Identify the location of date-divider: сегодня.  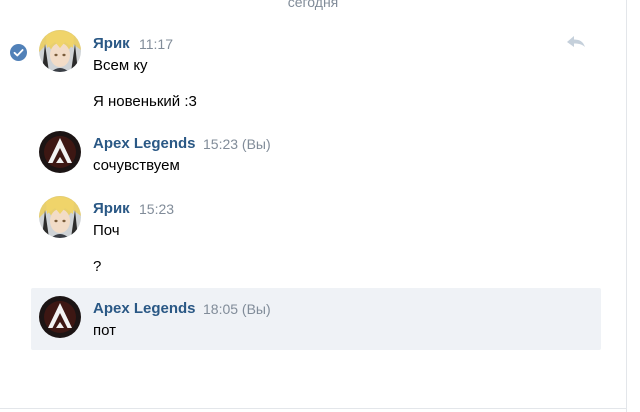
(313, 5).